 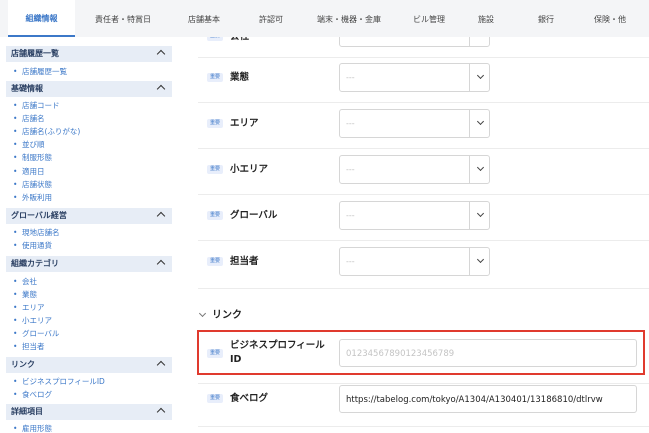 I want to click on sidebar-section-store-history: 店舗履歴一覧, so click(x=89, y=54).